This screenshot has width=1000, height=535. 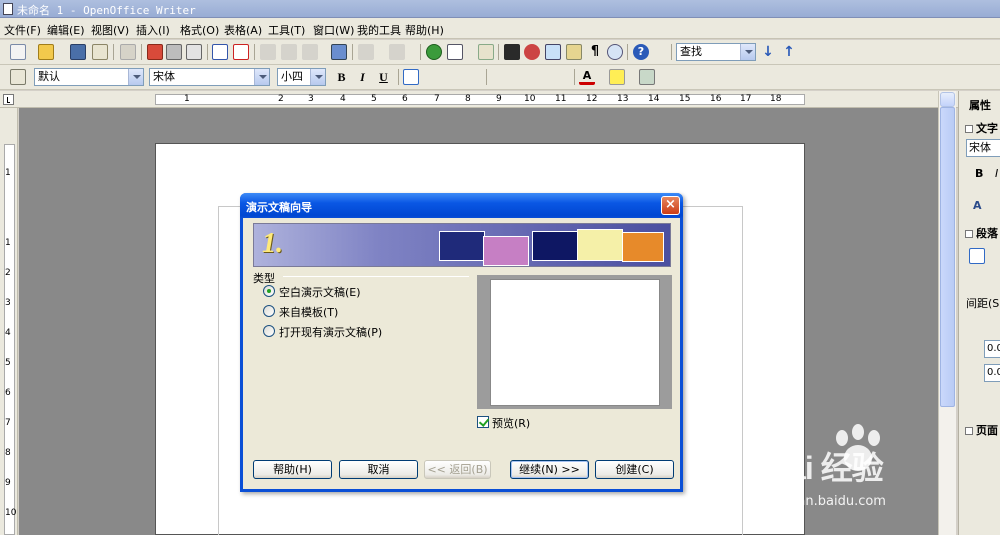 What do you see at coordinates (8, 99) in the screenshot?
I see `tab-stop-type-icon` at bounding box center [8, 99].